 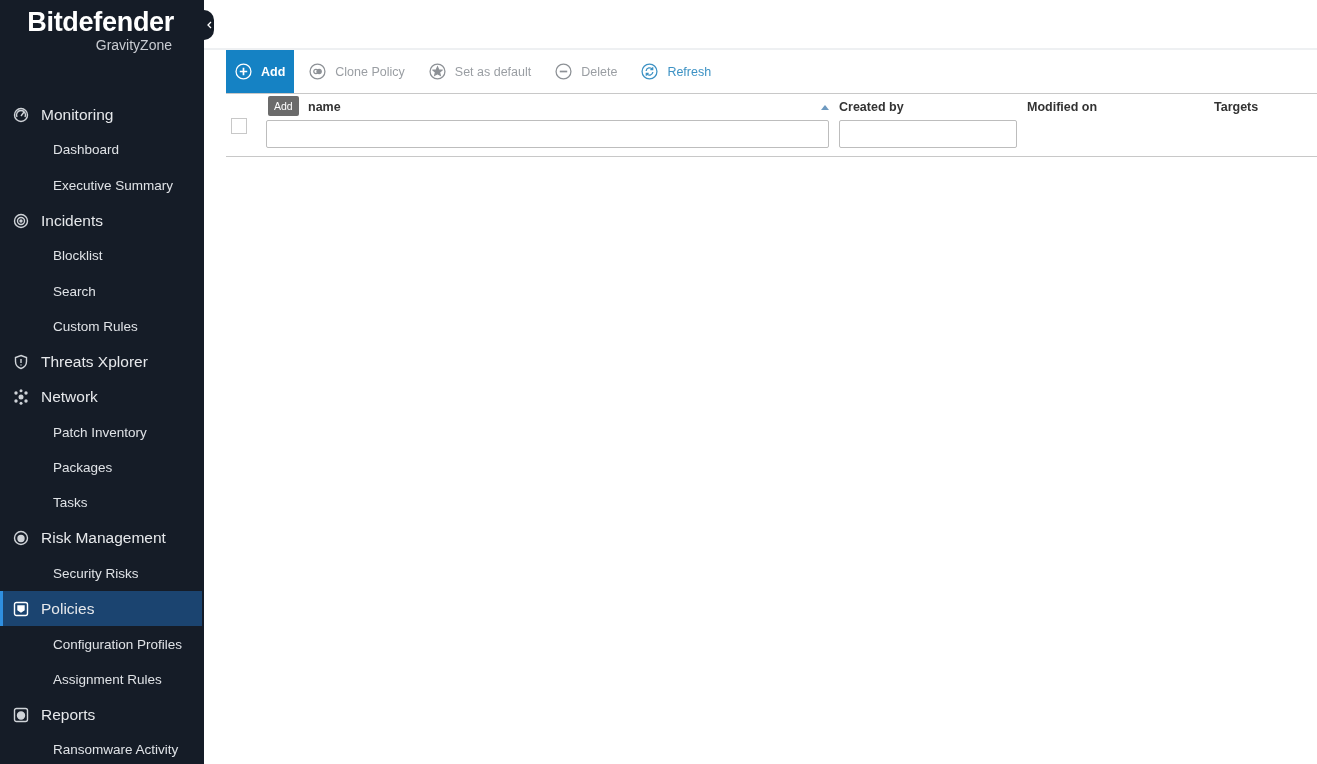 What do you see at coordinates (101, 748) in the screenshot?
I see `nav-item: Ransomware Activity` at bounding box center [101, 748].